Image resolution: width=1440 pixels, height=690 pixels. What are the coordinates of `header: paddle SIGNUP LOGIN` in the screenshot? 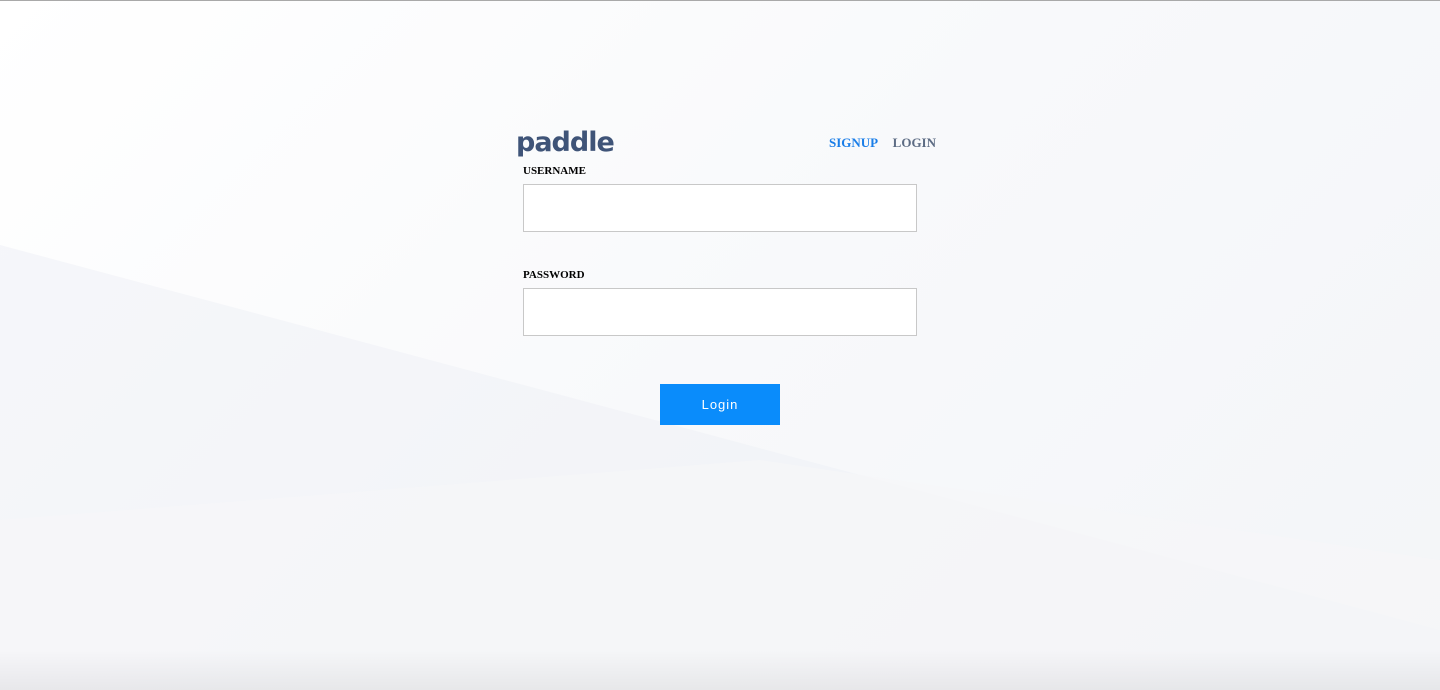 It's located at (728, 144).